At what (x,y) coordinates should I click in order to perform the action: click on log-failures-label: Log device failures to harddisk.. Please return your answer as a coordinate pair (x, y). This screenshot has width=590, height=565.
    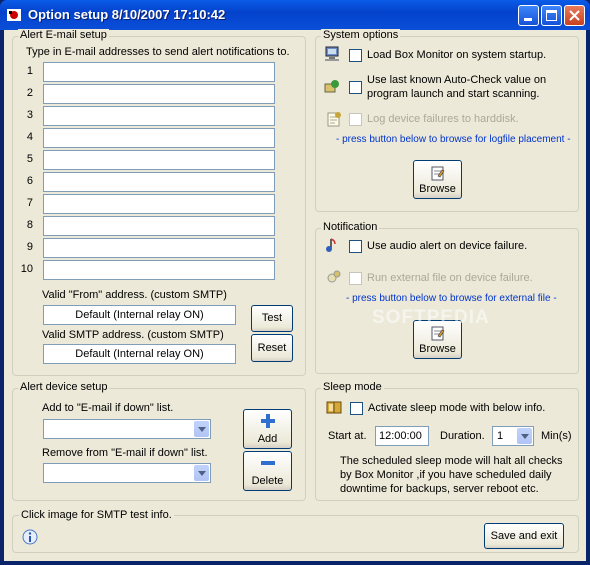
    Looking at the image, I should click on (443, 119).